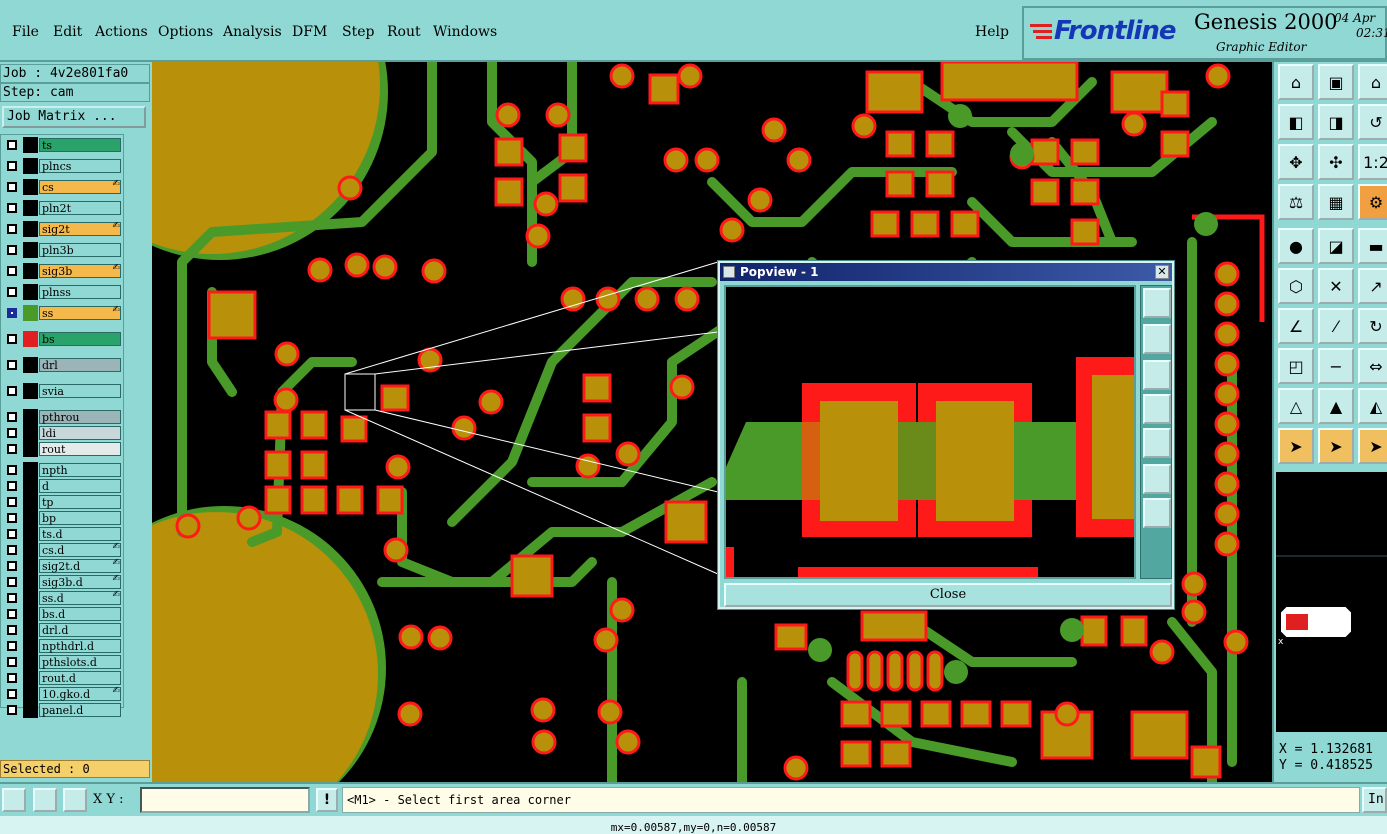  Describe the element at coordinates (1296, 326) in the screenshot. I see `angle-icon: ∠` at that location.